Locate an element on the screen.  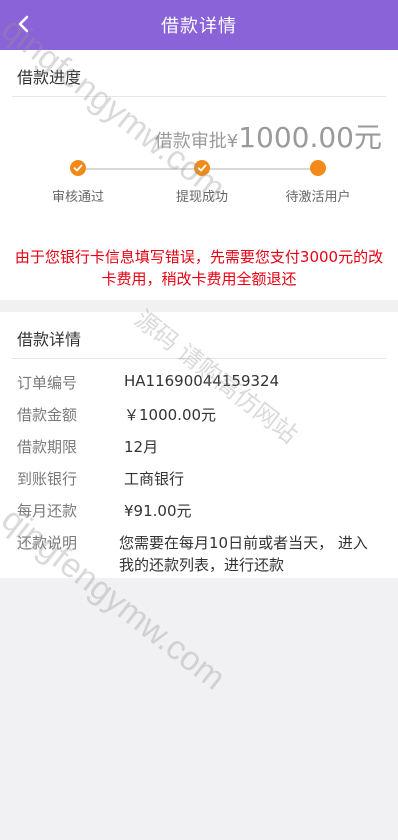
step-1-check-icon is located at coordinates (78, 168).